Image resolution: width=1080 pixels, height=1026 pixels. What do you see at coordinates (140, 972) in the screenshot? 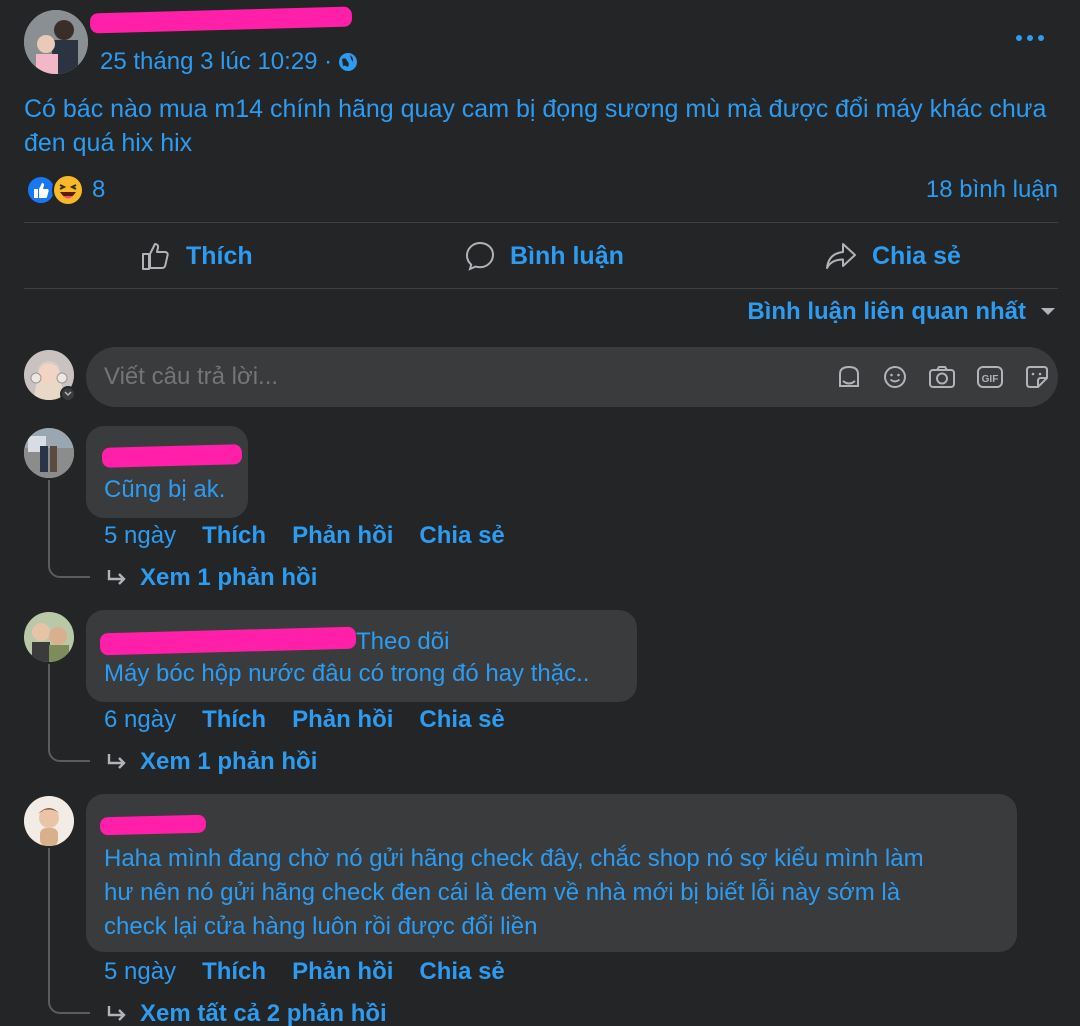
I see `comment-3-time: 5 ngày` at bounding box center [140, 972].